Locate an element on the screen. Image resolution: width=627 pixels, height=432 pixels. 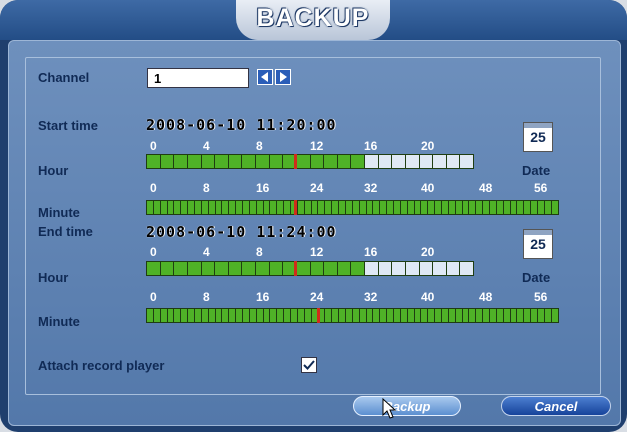
start-date-day: 25 is located at coordinates (538, 137).